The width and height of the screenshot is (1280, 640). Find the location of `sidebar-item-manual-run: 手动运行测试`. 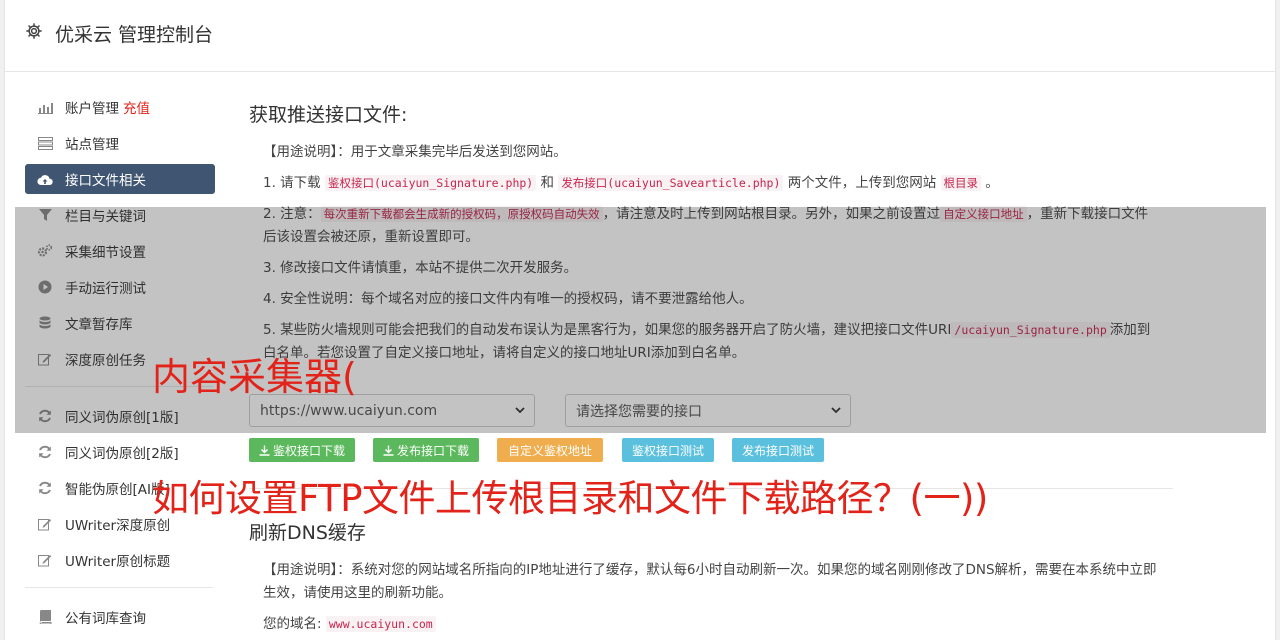

sidebar-item-manual-run: 手动运行测试 is located at coordinates (120, 287).